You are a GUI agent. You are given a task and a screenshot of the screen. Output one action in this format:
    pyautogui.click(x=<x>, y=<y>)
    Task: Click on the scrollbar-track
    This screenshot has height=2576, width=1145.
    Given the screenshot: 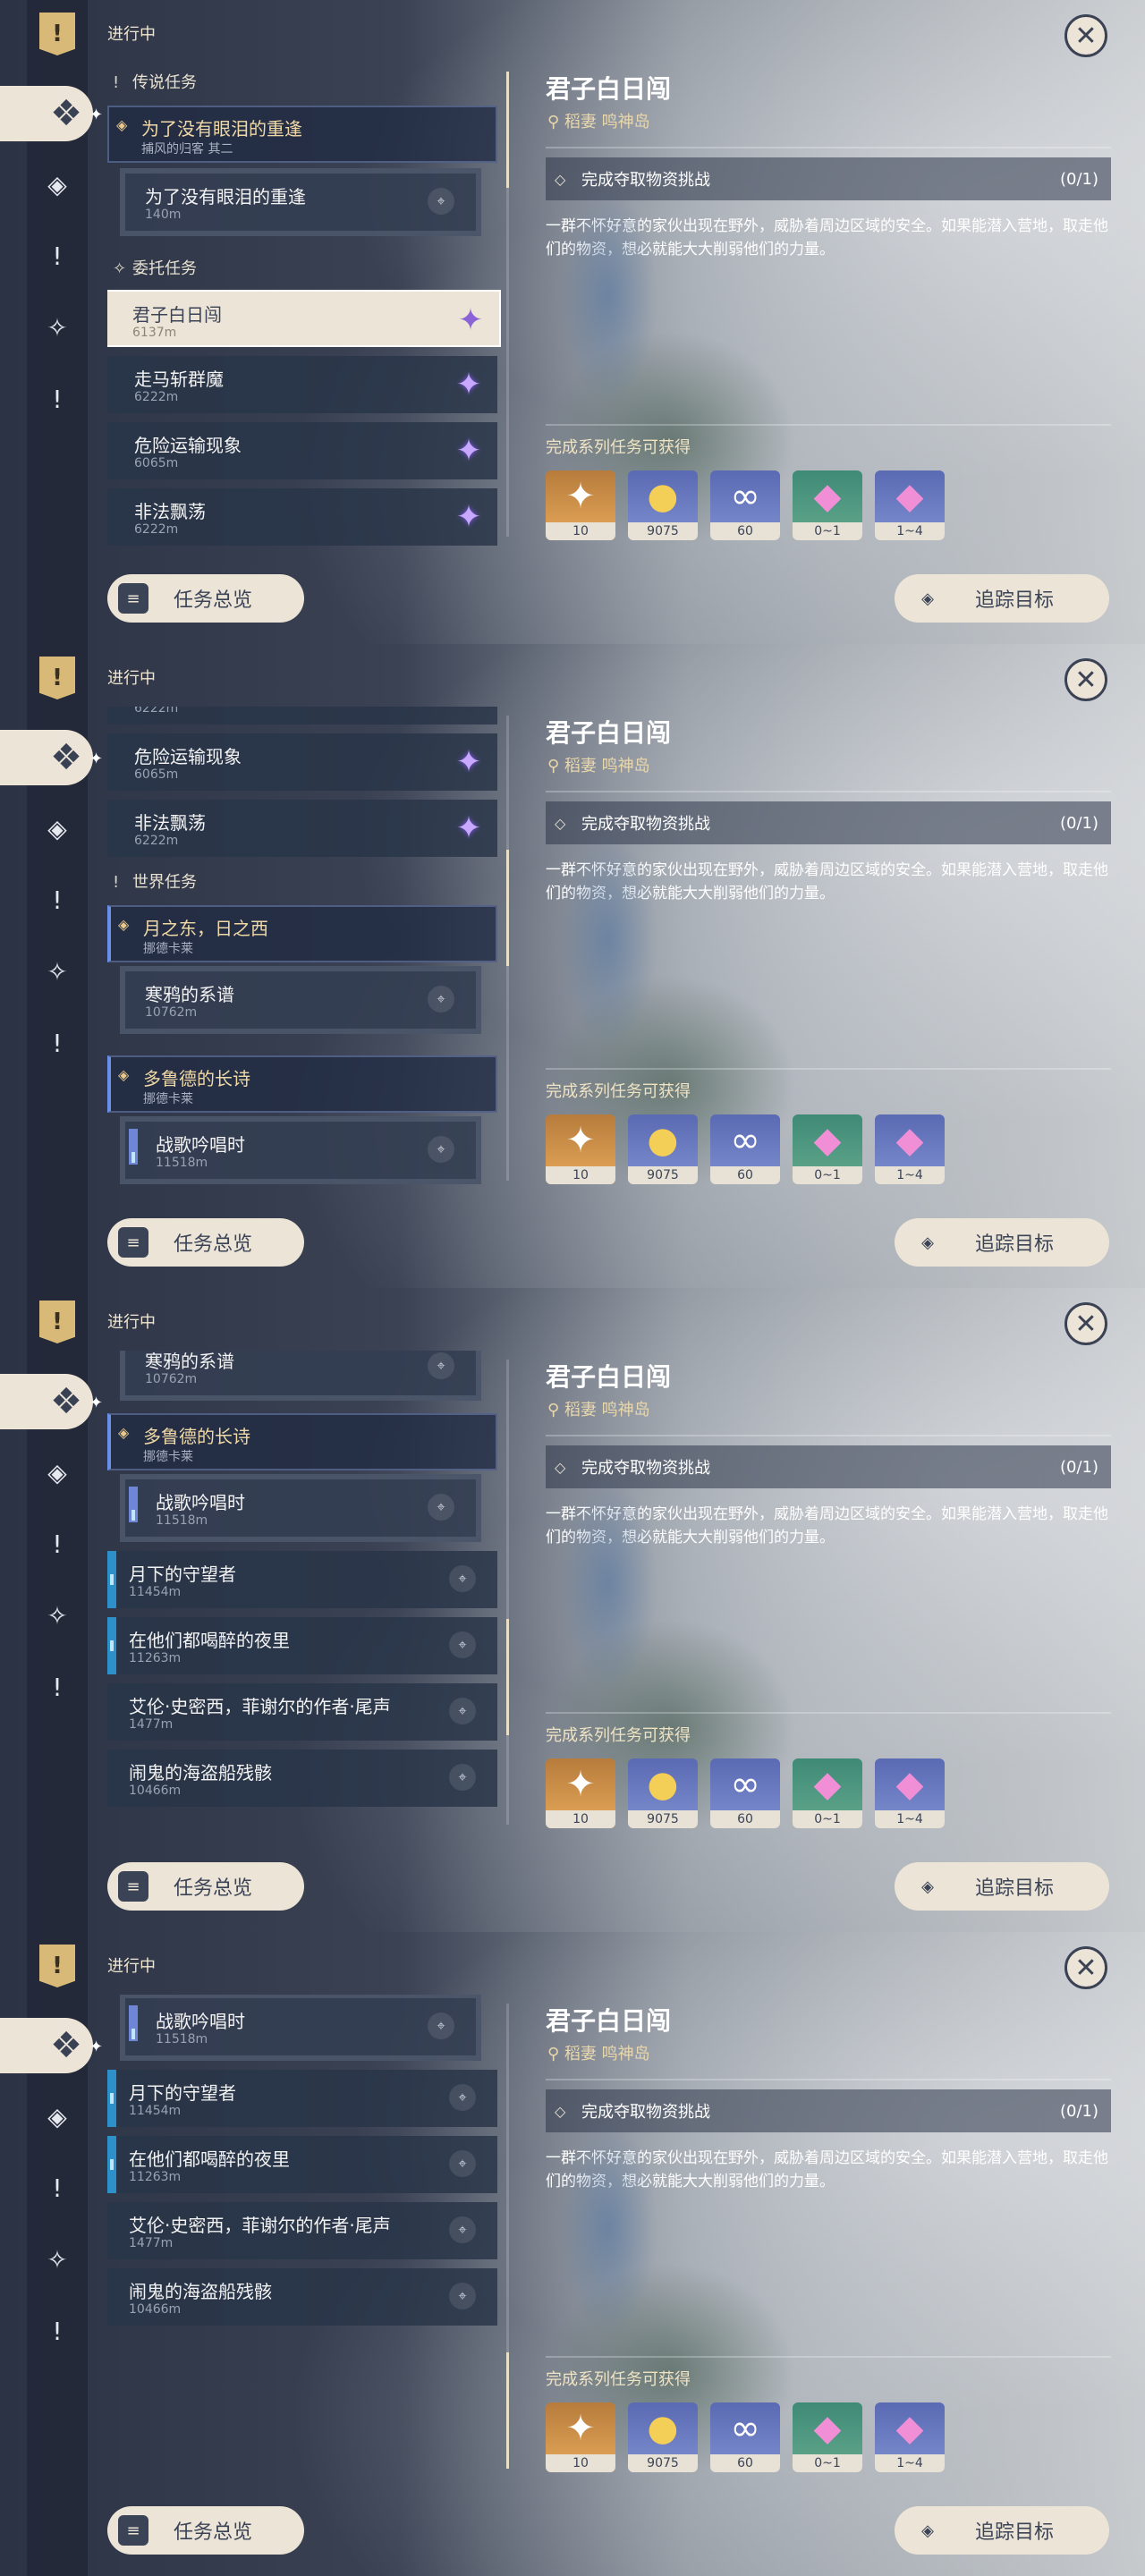 What is the action you would take?
    pyautogui.click(x=507, y=1592)
    